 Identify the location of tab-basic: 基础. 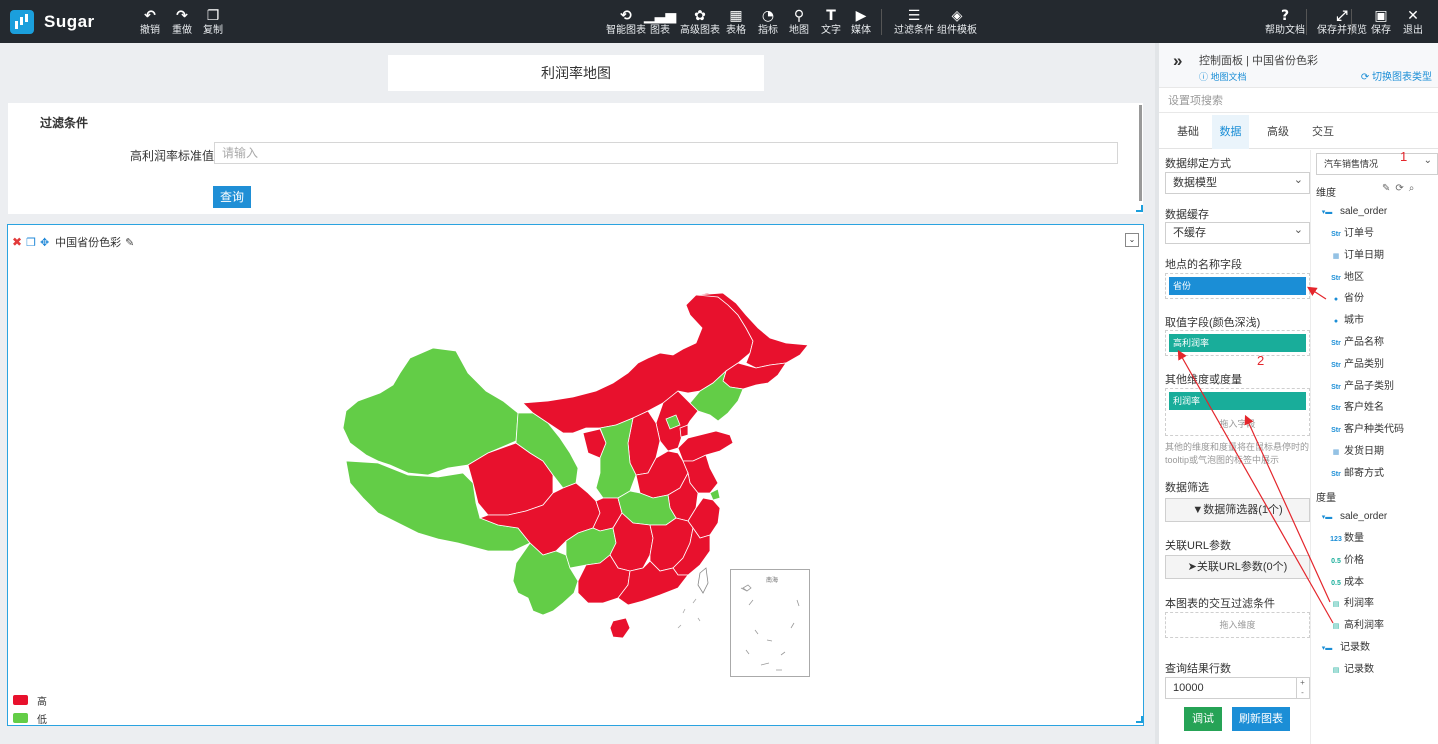
(1188, 132).